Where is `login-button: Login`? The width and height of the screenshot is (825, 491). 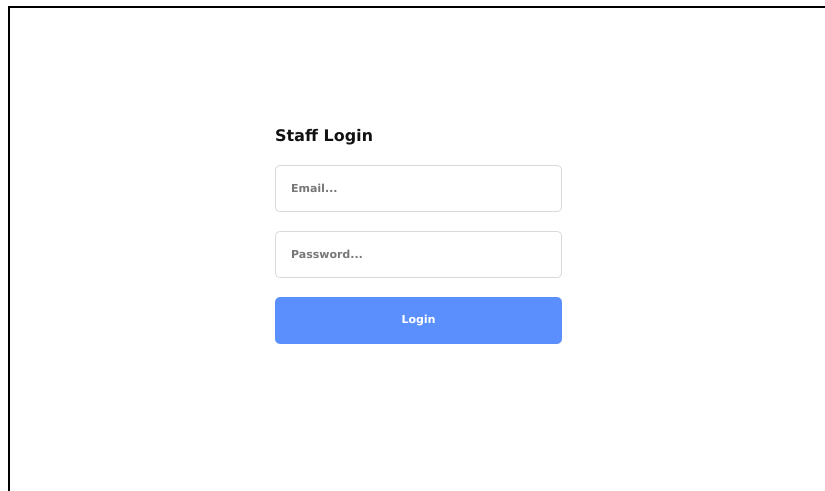 login-button: Login is located at coordinates (418, 320).